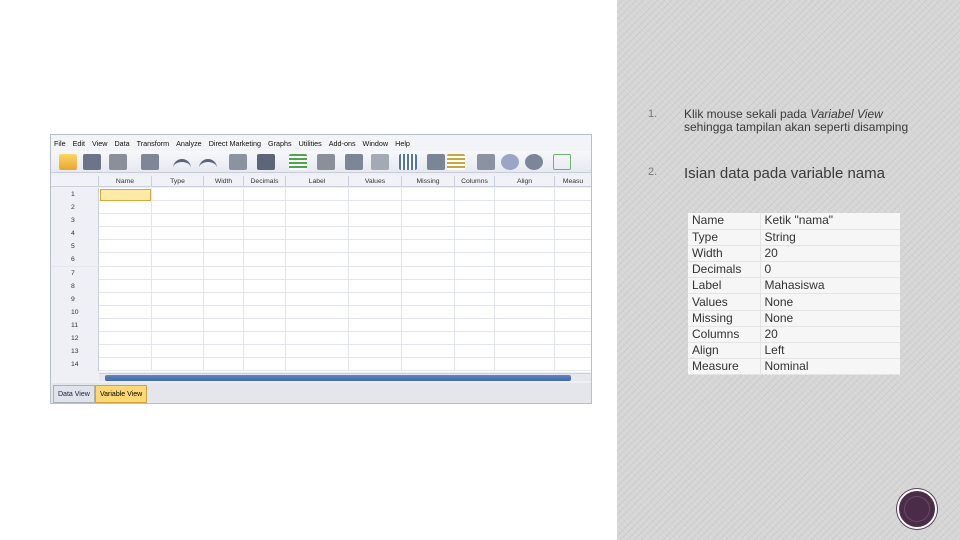 This screenshot has width=960, height=540. What do you see at coordinates (208, 164) in the screenshot?
I see `redo-icon` at bounding box center [208, 164].